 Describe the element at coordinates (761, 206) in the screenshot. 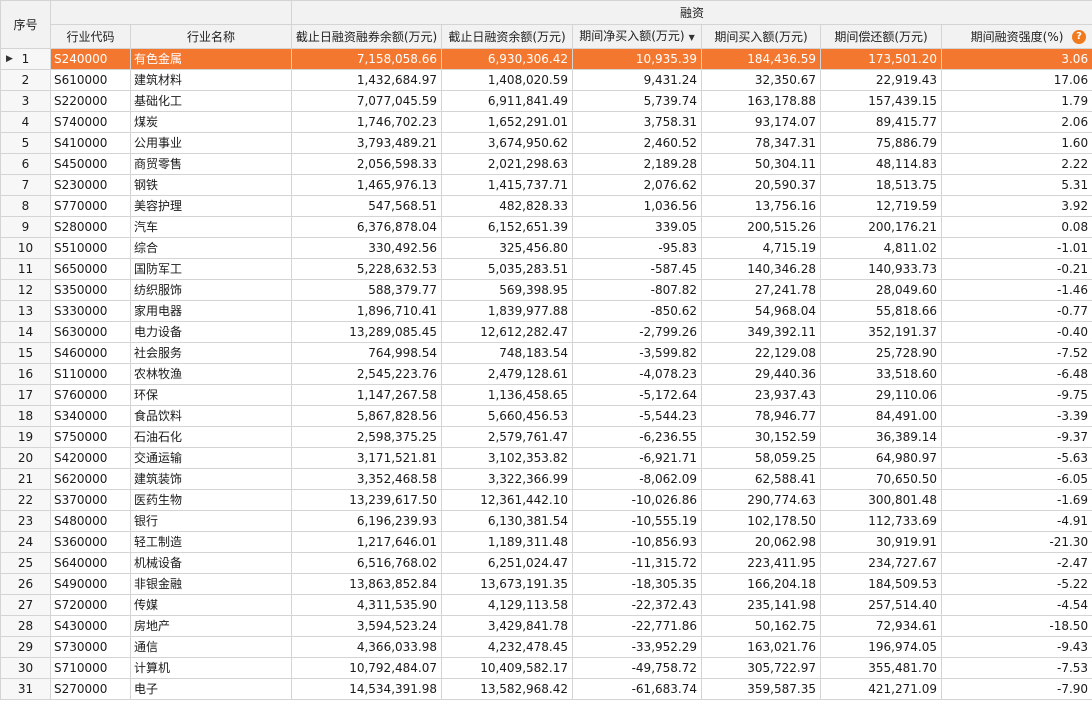

I see `cell-buy: 13,756.16` at that location.